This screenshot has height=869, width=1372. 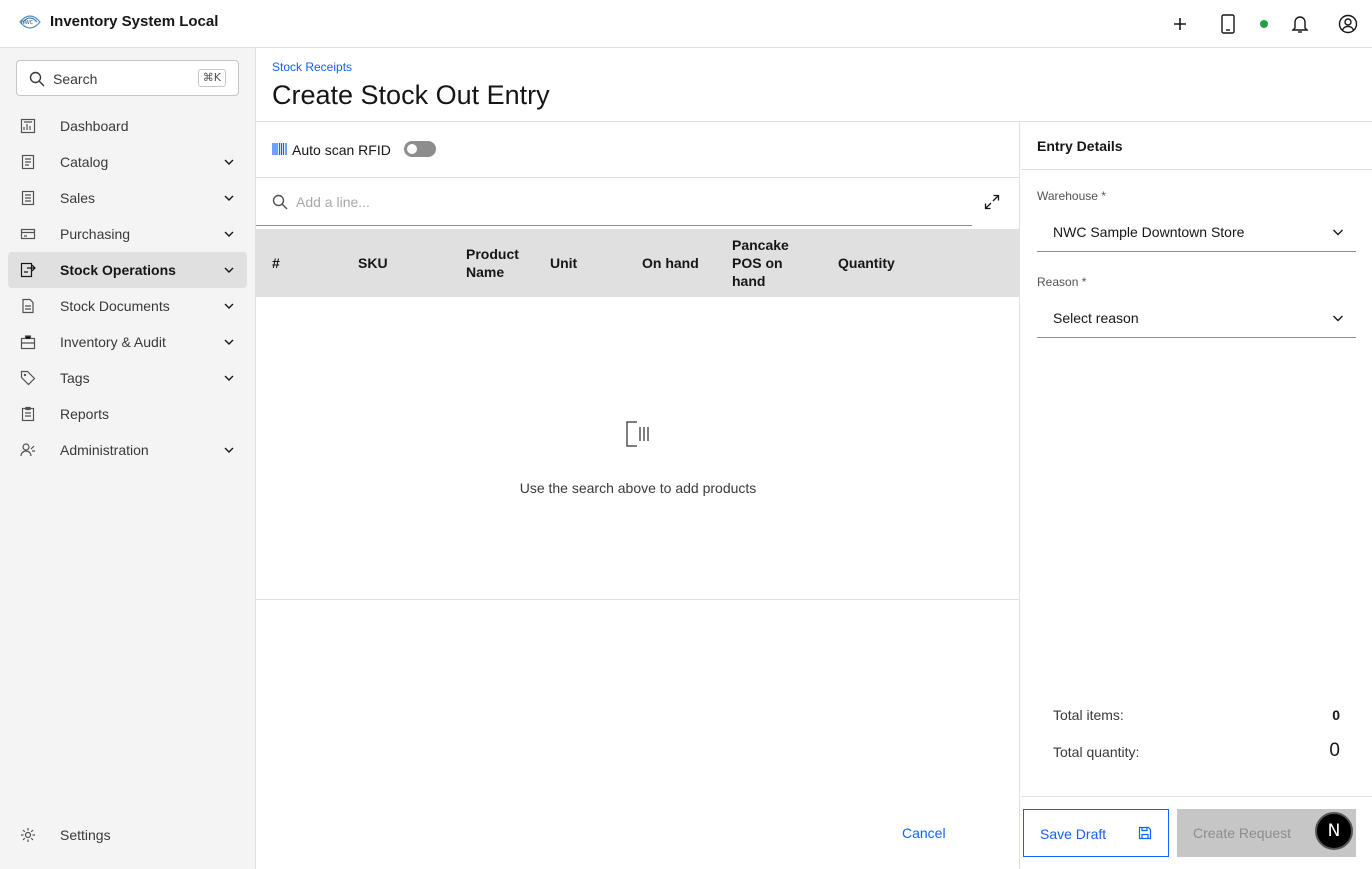 What do you see at coordinates (1180, 24) in the screenshot?
I see `add-icon` at bounding box center [1180, 24].